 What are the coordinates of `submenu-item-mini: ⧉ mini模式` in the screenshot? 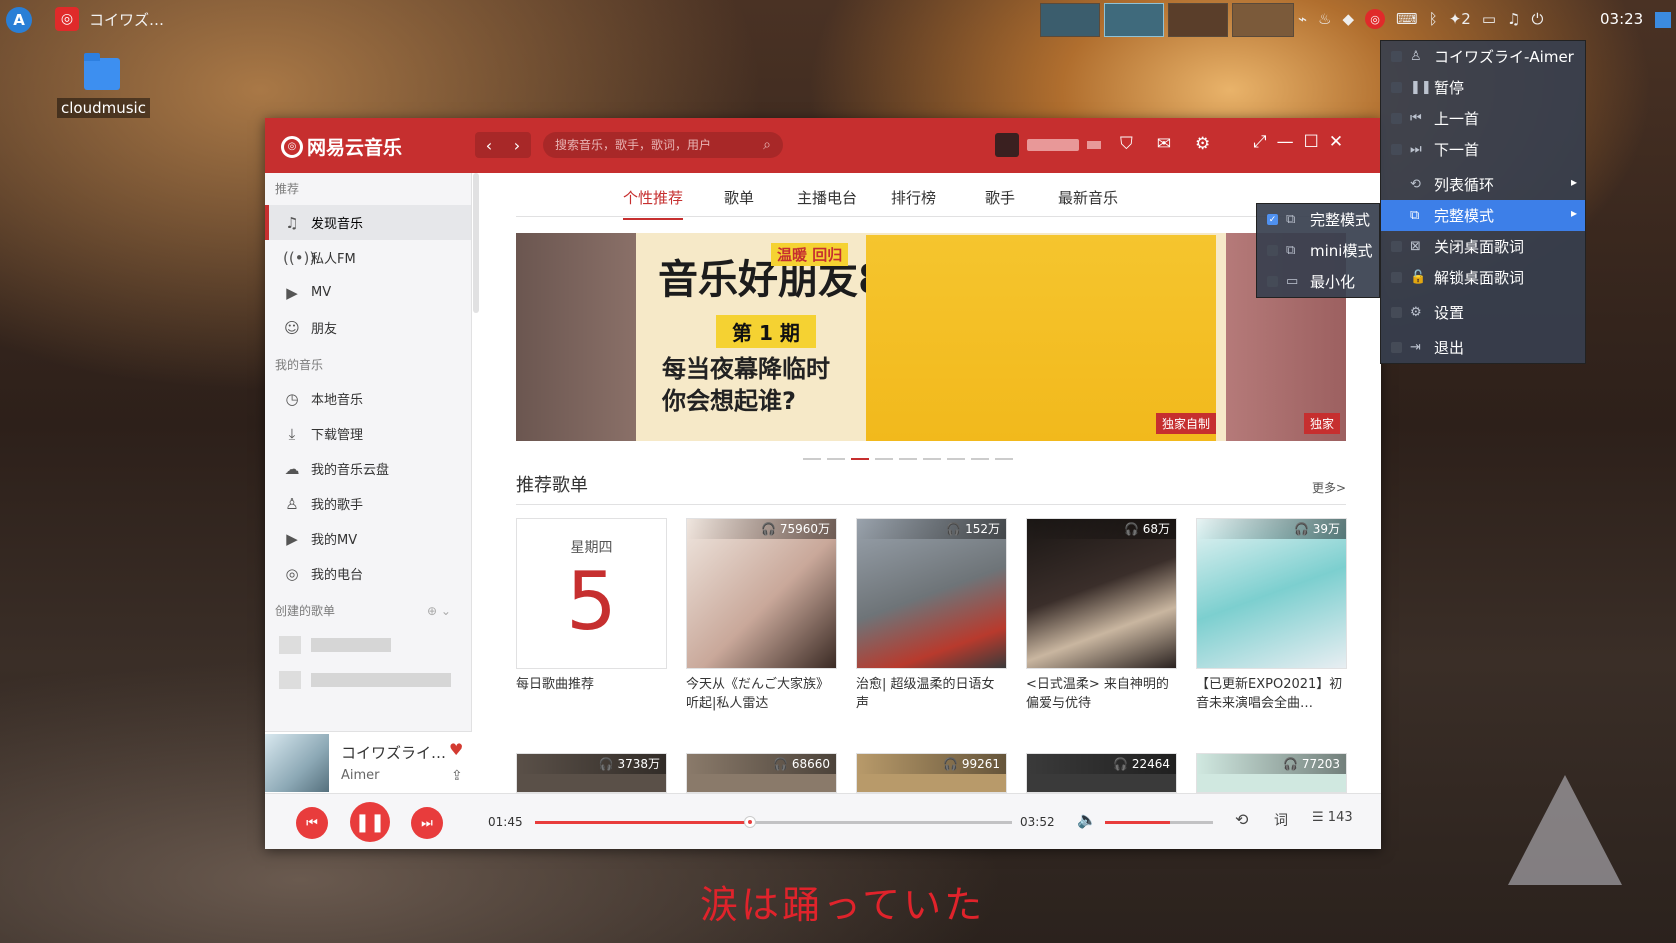 It's located at (1318, 250).